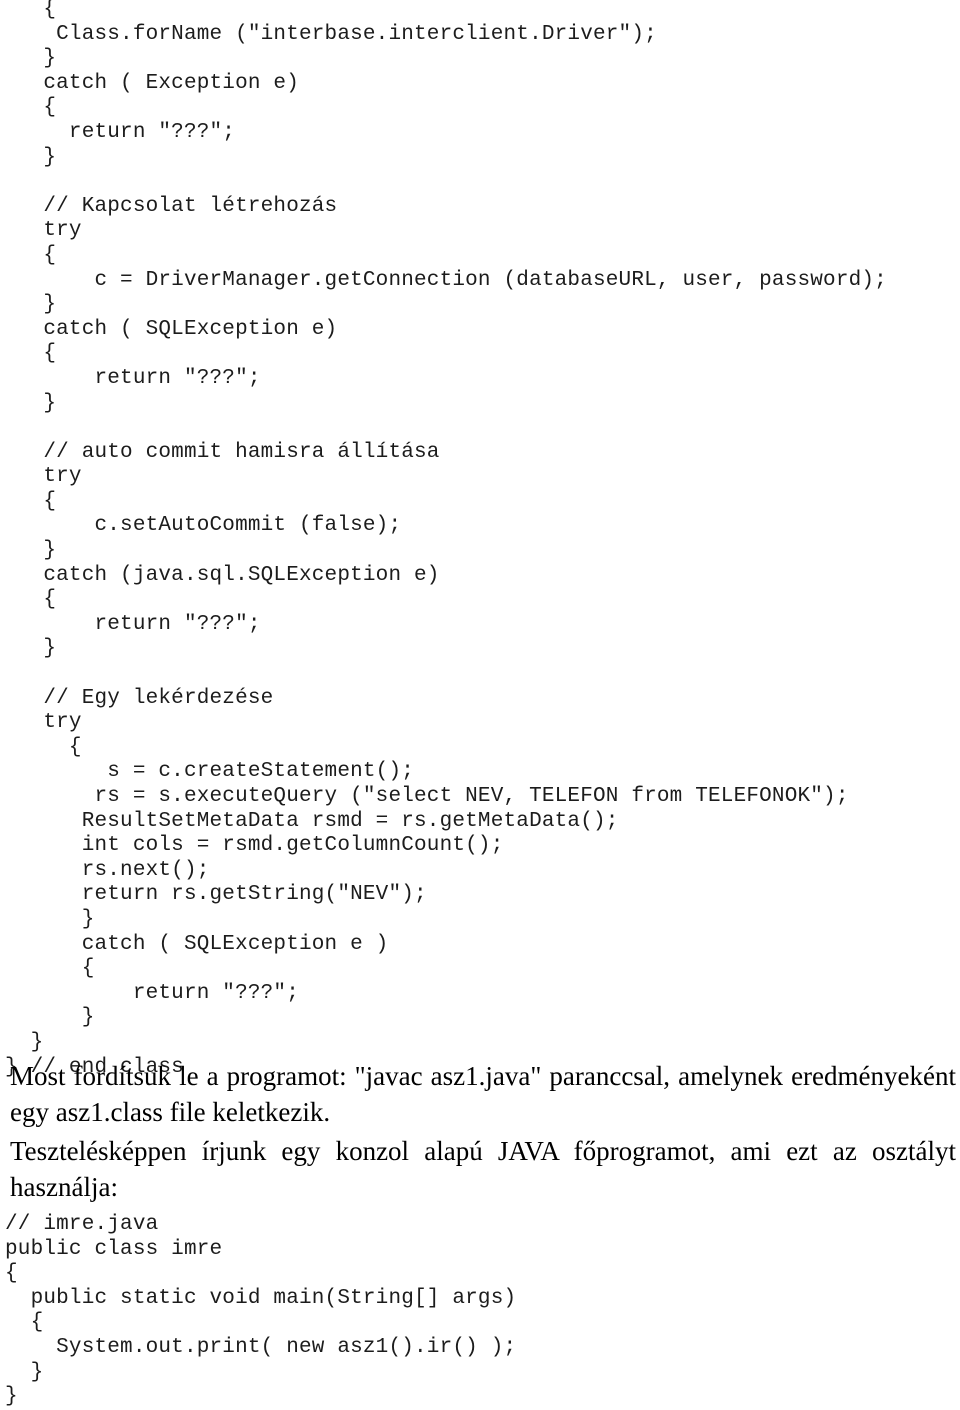 The height and width of the screenshot is (1410, 960). I want to click on code-line: c.setAutoCommit (false);, so click(203, 526).